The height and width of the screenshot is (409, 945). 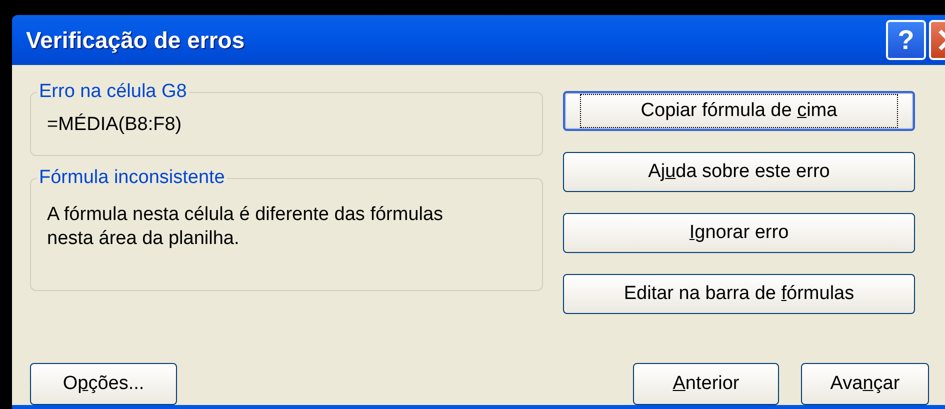 I want to click on help-button: ?, so click(x=906, y=40).